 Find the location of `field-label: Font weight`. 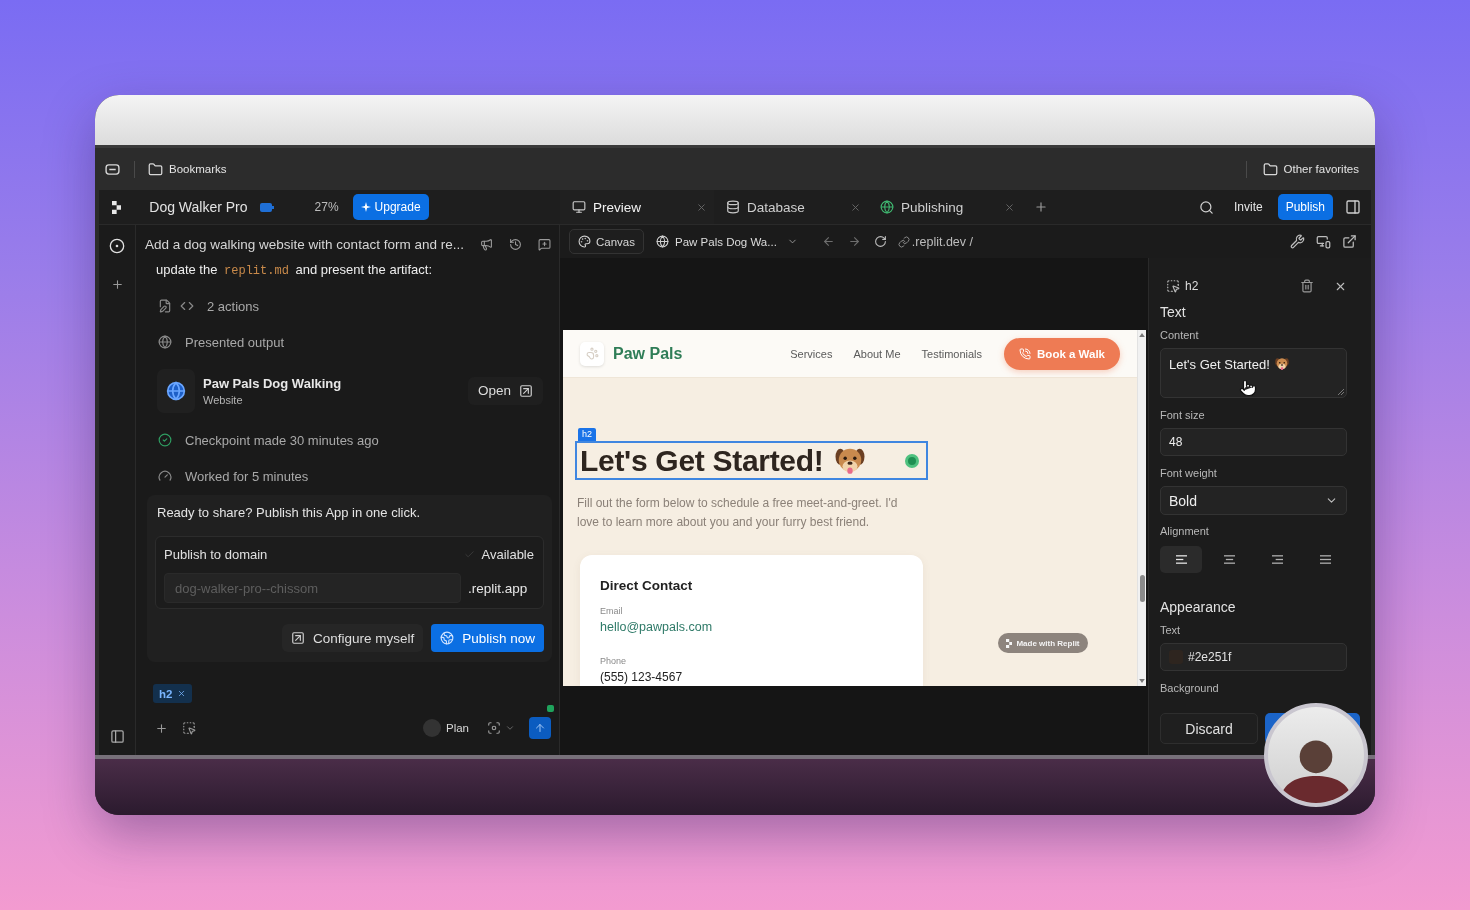

field-label: Font weight is located at coordinates (1189, 473).